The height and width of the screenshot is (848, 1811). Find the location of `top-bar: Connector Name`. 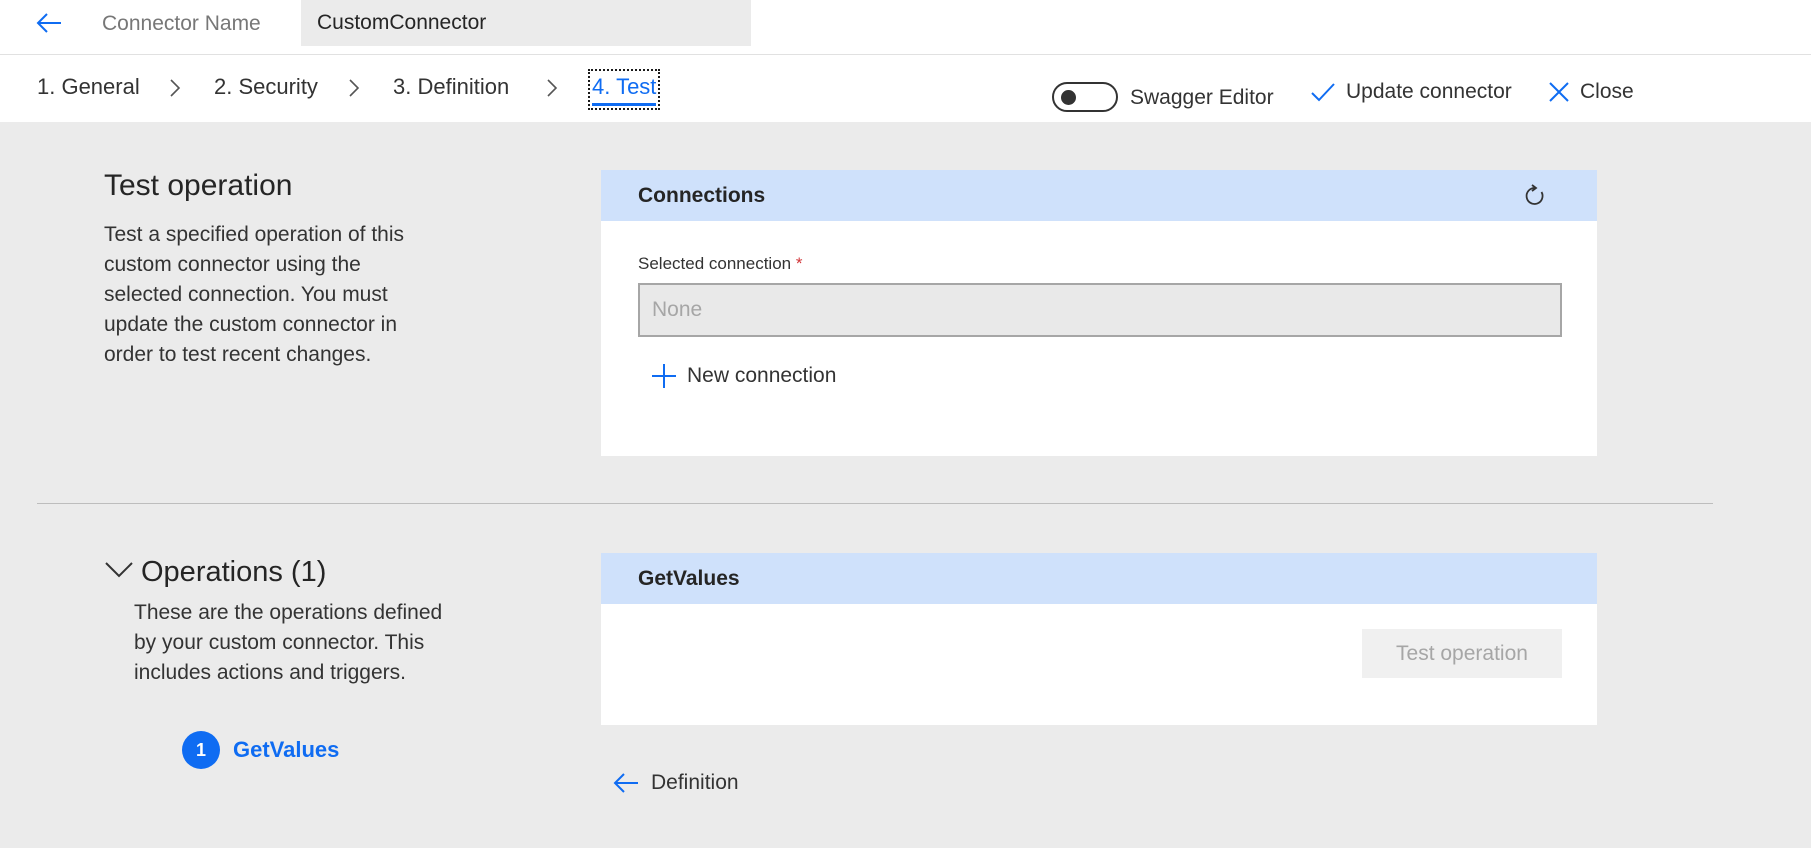

top-bar: Connector Name is located at coordinates (905, 27).